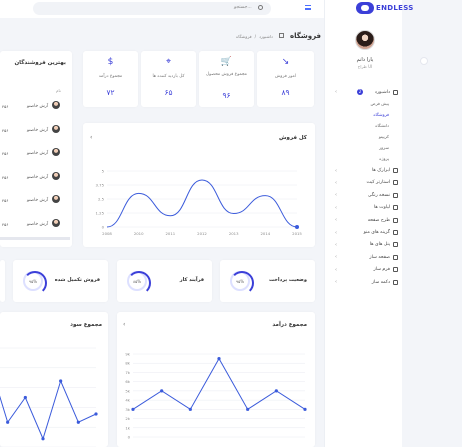  Describe the element at coordinates (216, 396) in the screenshot. I see `revenue-chart: 9k 8k 7k 6k 5k 4k 3k 2k 1k 0` at that location.